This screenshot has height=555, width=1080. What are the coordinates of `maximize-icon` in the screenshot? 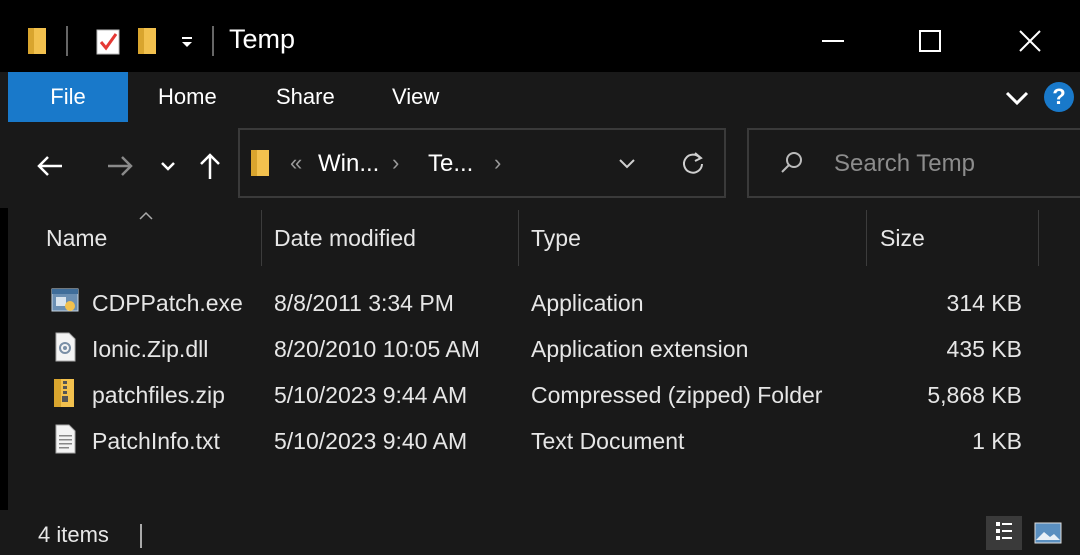 It's located at (930, 41).